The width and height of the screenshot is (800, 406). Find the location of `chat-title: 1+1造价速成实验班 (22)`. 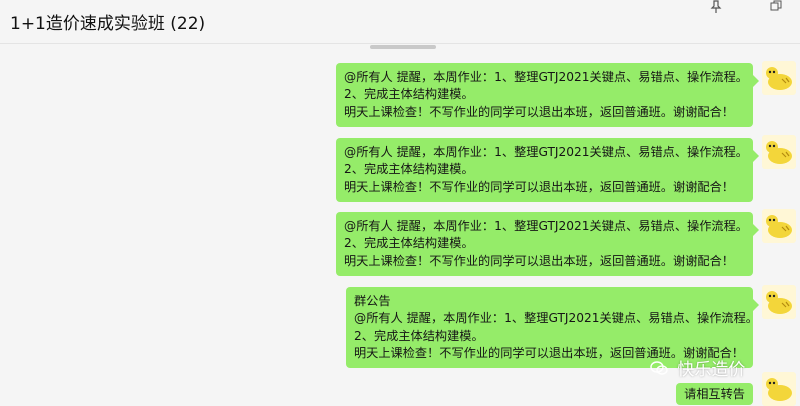

chat-title: 1+1造价速成实验班 (22) is located at coordinates (108, 24).